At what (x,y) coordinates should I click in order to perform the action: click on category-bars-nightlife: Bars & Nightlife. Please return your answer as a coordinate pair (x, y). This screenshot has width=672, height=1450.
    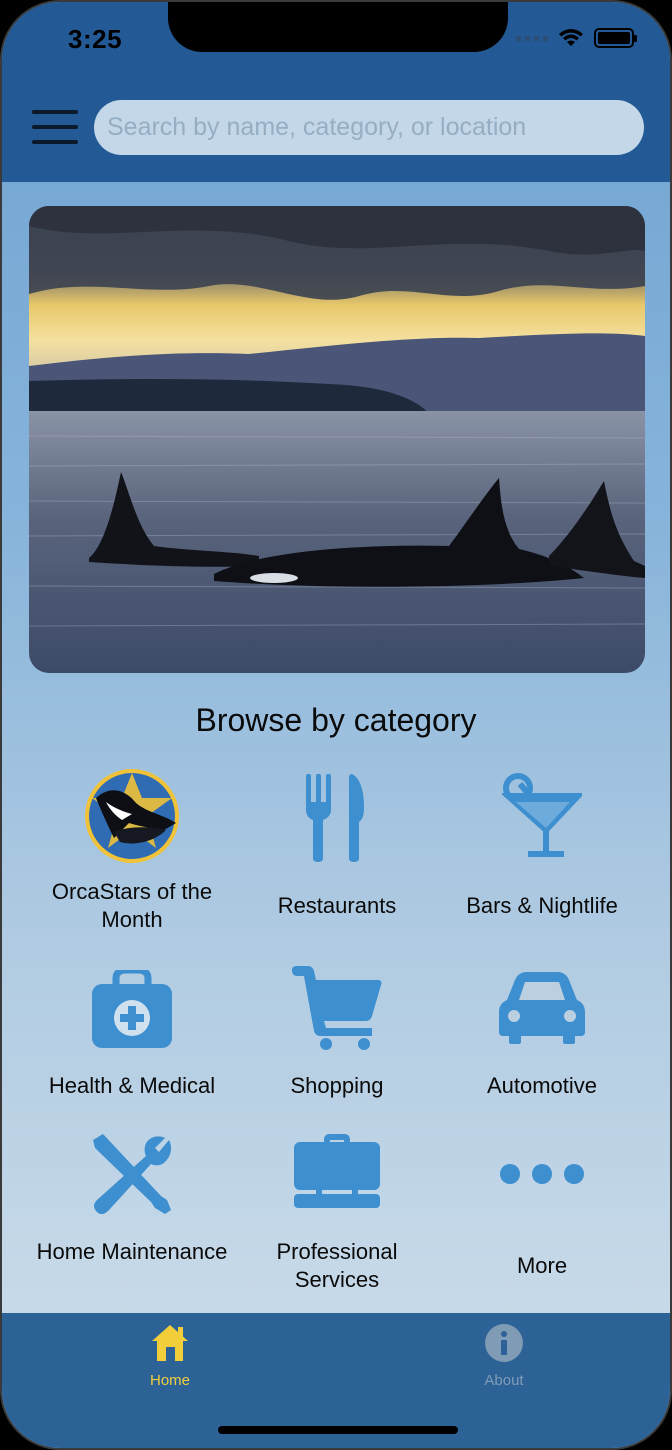
    Looking at the image, I should click on (542, 853).